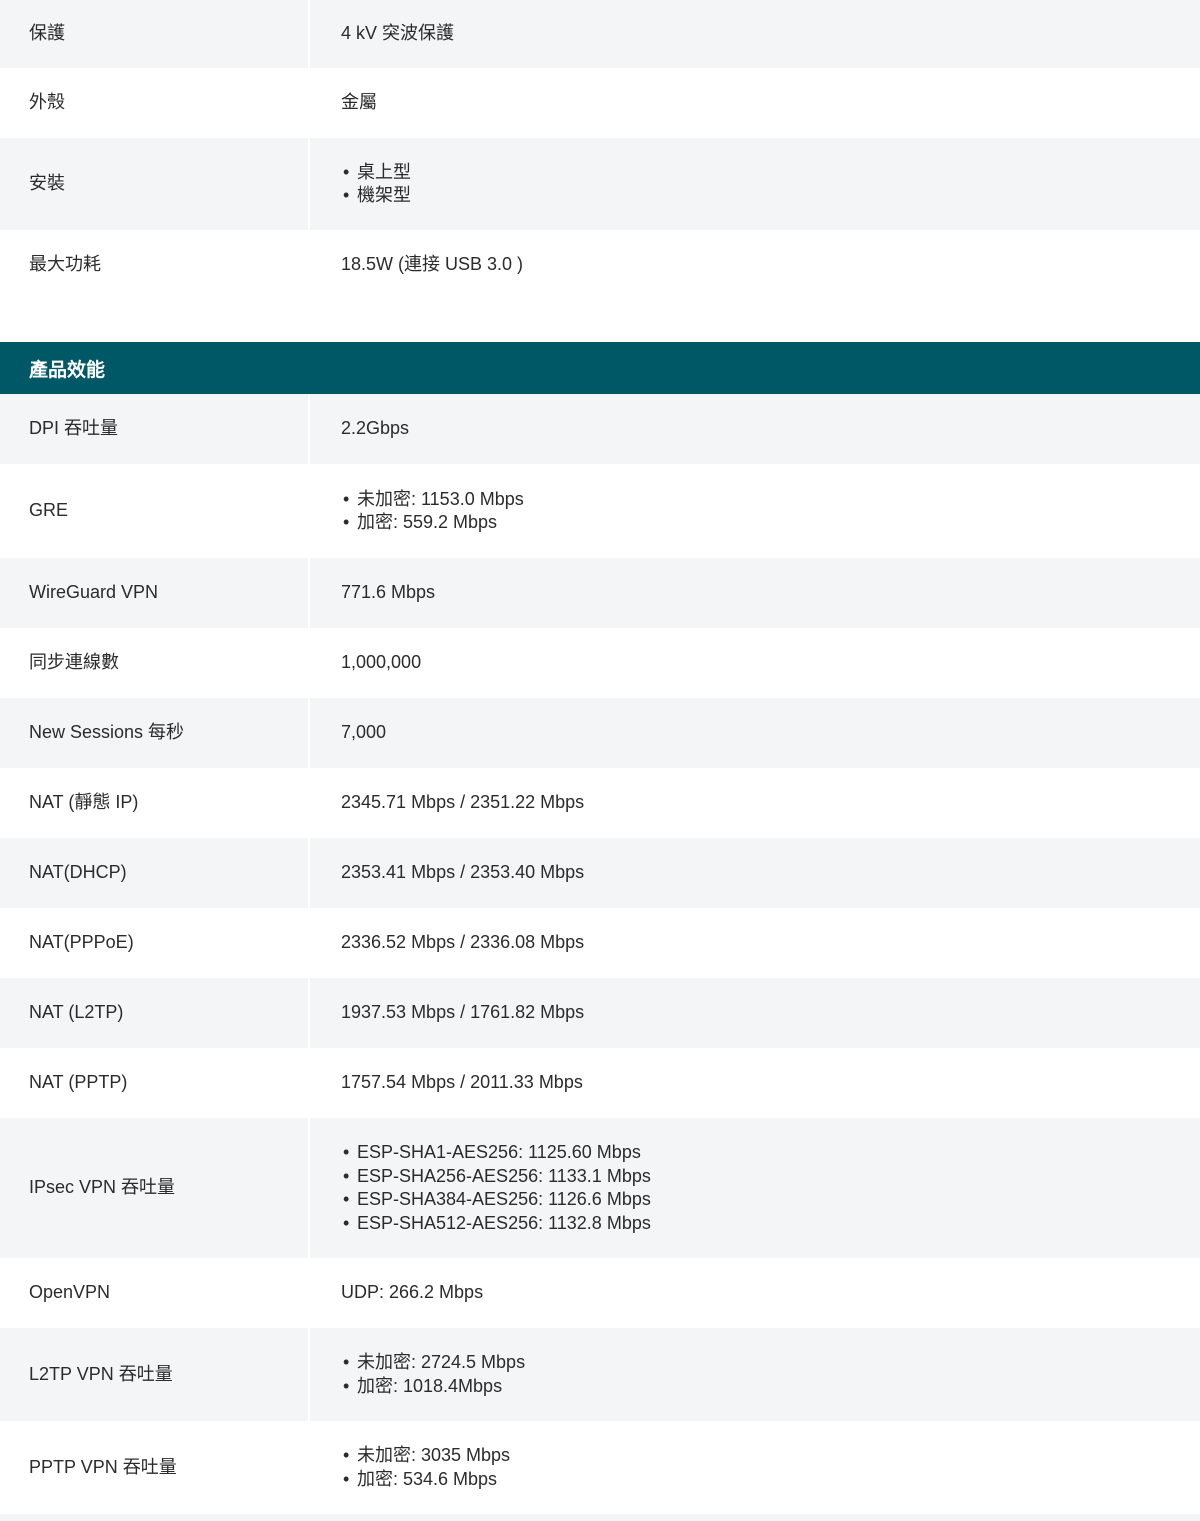 Image resolution: width=1200 pixels, height=1521 pixels. What do you see at coordinates (770, 196) in the screenshot?
I see `bullet-item: 機架型` at bounding box center [770, 196].